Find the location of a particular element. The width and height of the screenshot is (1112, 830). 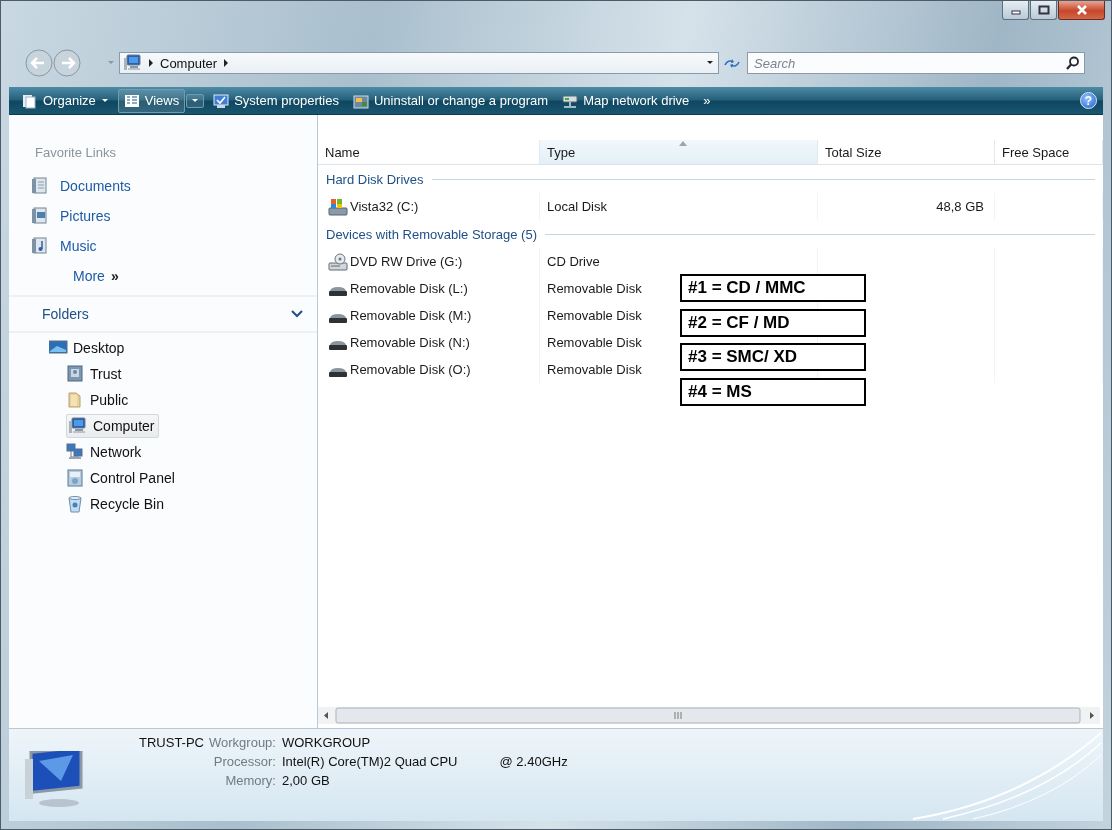

program-box-icon is located at coordinates (360, 100).